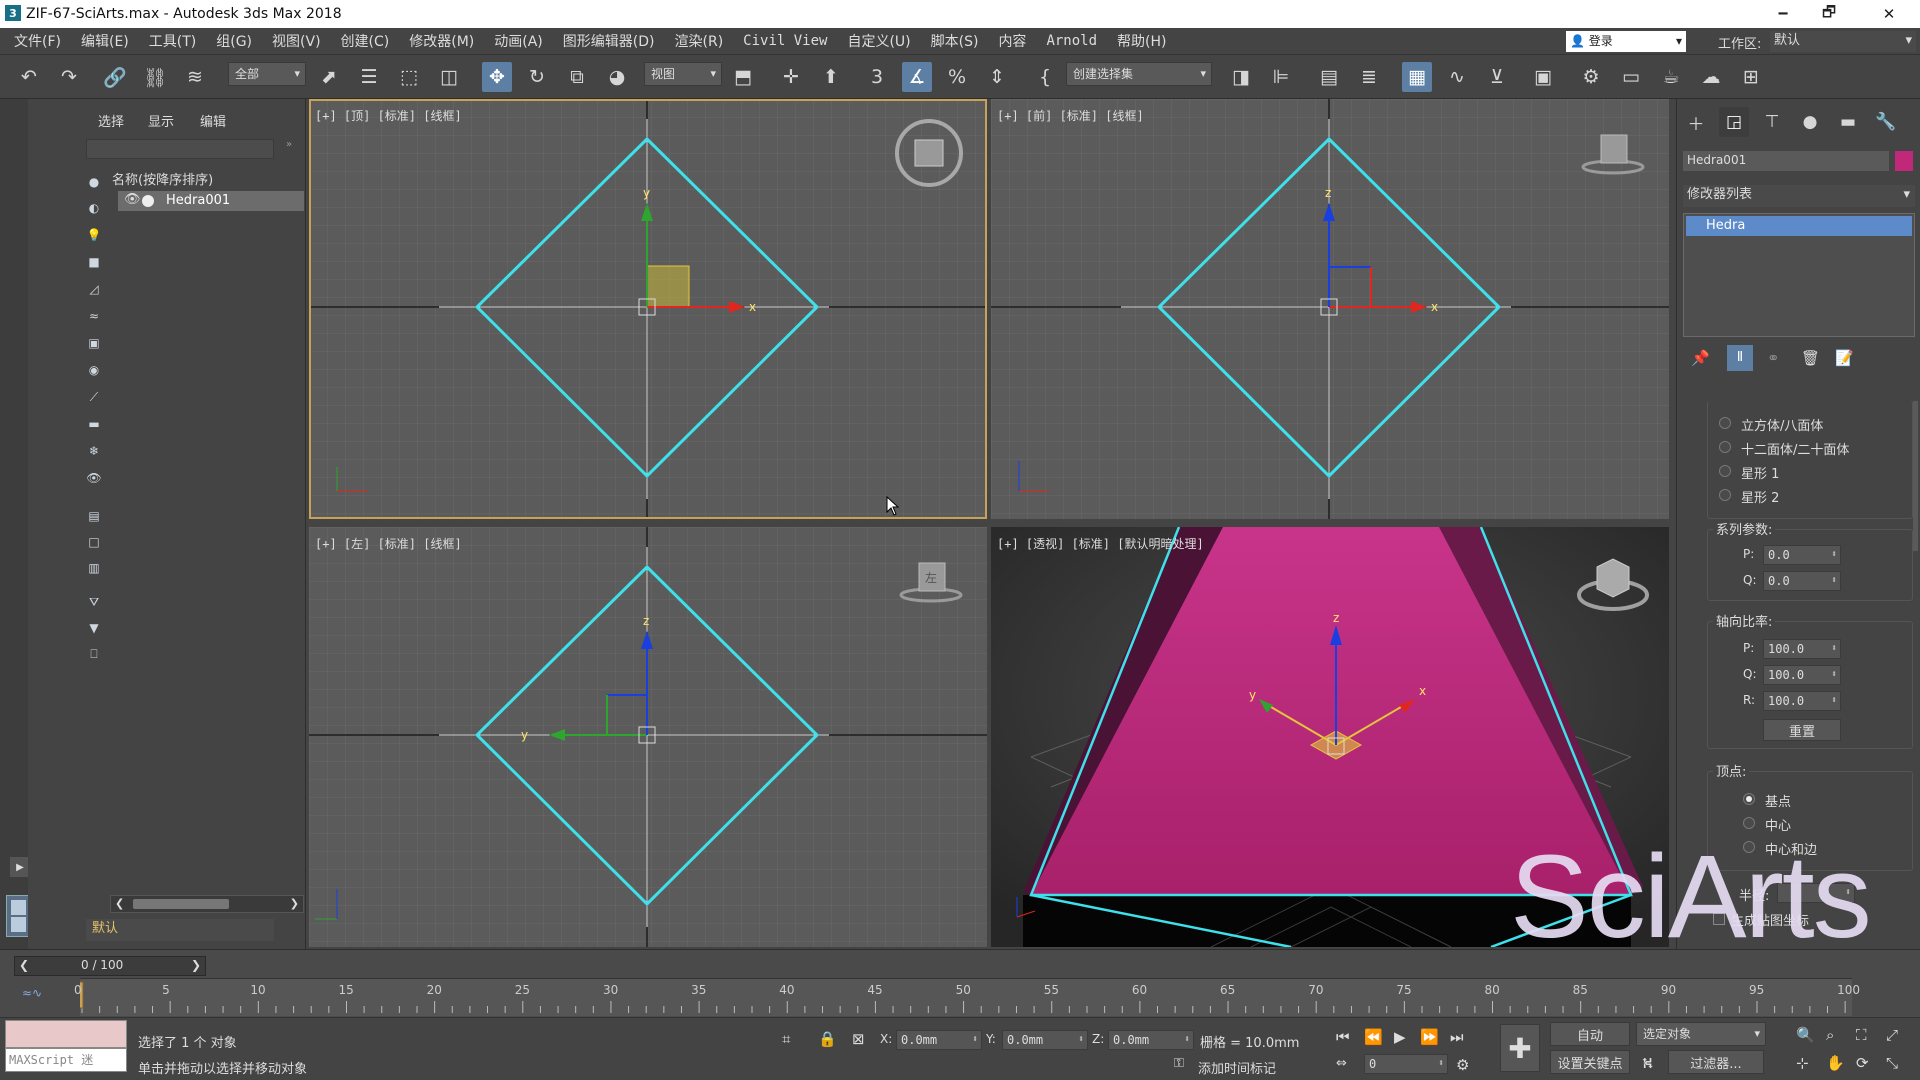 The height and width of the screenshot is (1080, 1920). I want to click on expand-arrow-icon: ▶, so click(20, 867).